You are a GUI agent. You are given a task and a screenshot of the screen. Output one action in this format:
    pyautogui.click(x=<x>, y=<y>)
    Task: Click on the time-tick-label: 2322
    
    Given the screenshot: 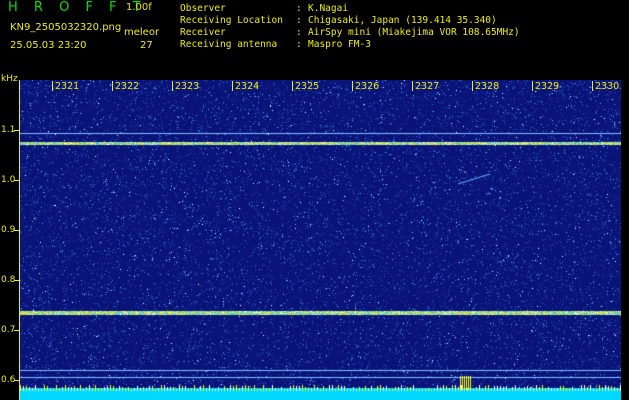 What is the action you would take?
    pyautogui.click(x=127, y=86)
    